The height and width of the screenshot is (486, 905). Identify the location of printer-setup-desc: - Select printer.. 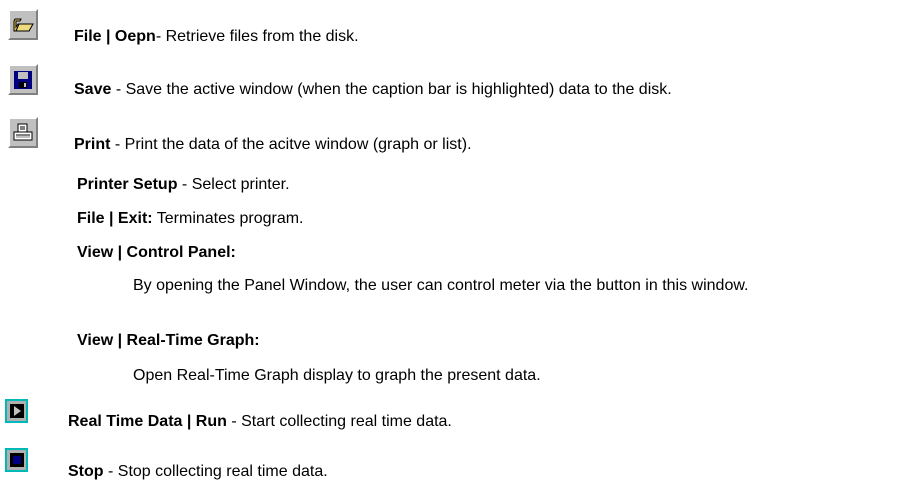
(233, 184).